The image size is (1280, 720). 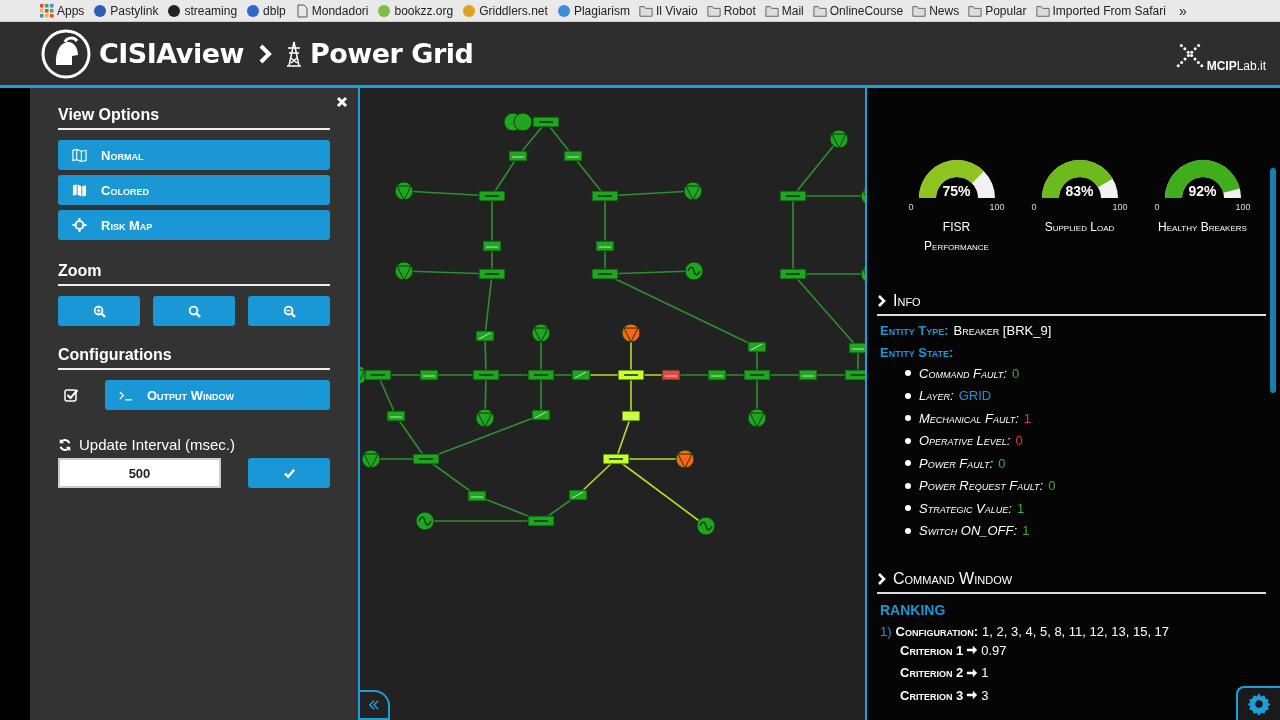 I want to click on zoom-in-button, so click(x=99, y=311).